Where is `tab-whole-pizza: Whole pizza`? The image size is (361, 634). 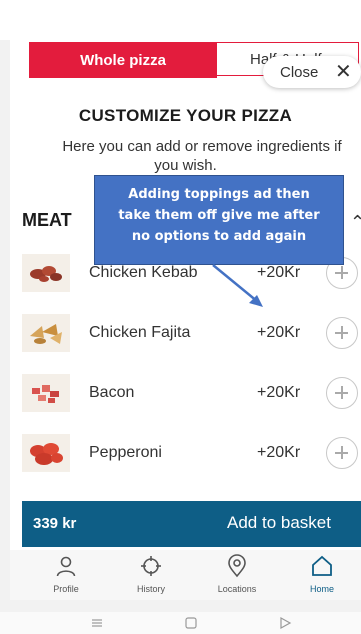 tab-whole-pizza: Whole pizza is located at coordinates (123, 60).